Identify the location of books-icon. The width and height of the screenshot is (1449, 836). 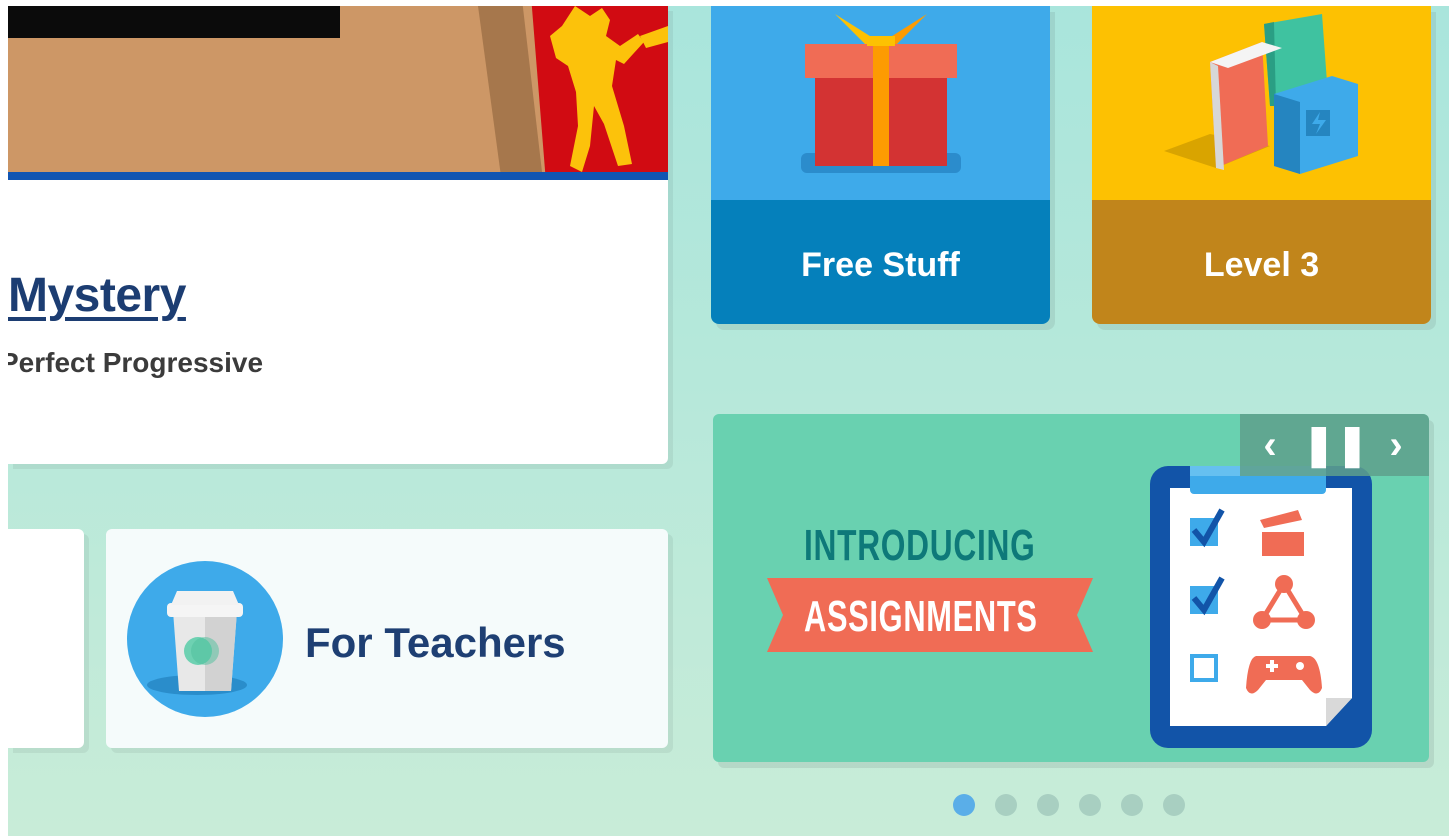
(1261, 94).